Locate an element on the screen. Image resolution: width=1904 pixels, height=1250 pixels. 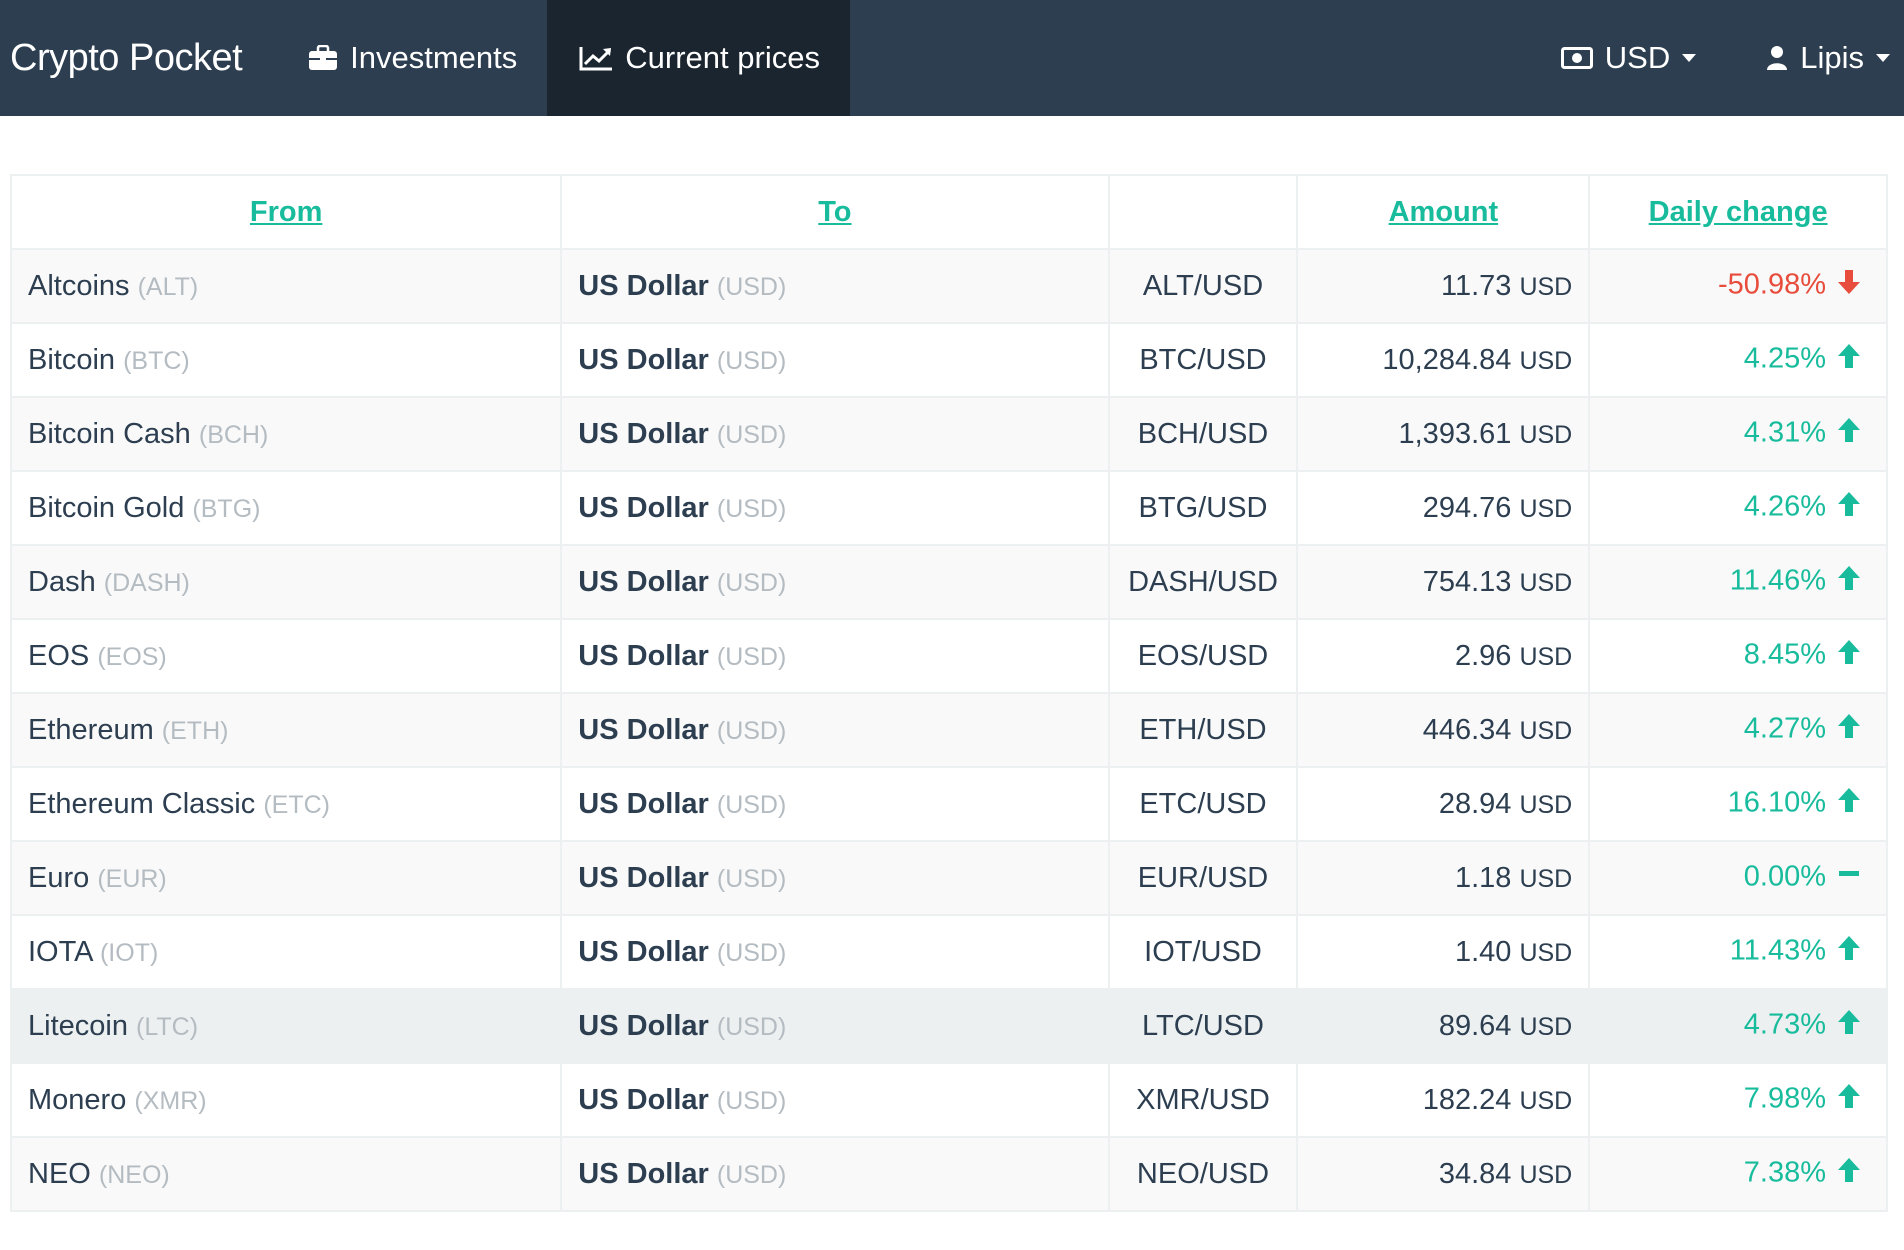
cell-daily-change: 11.43% is located at coordinates (1738, 952).